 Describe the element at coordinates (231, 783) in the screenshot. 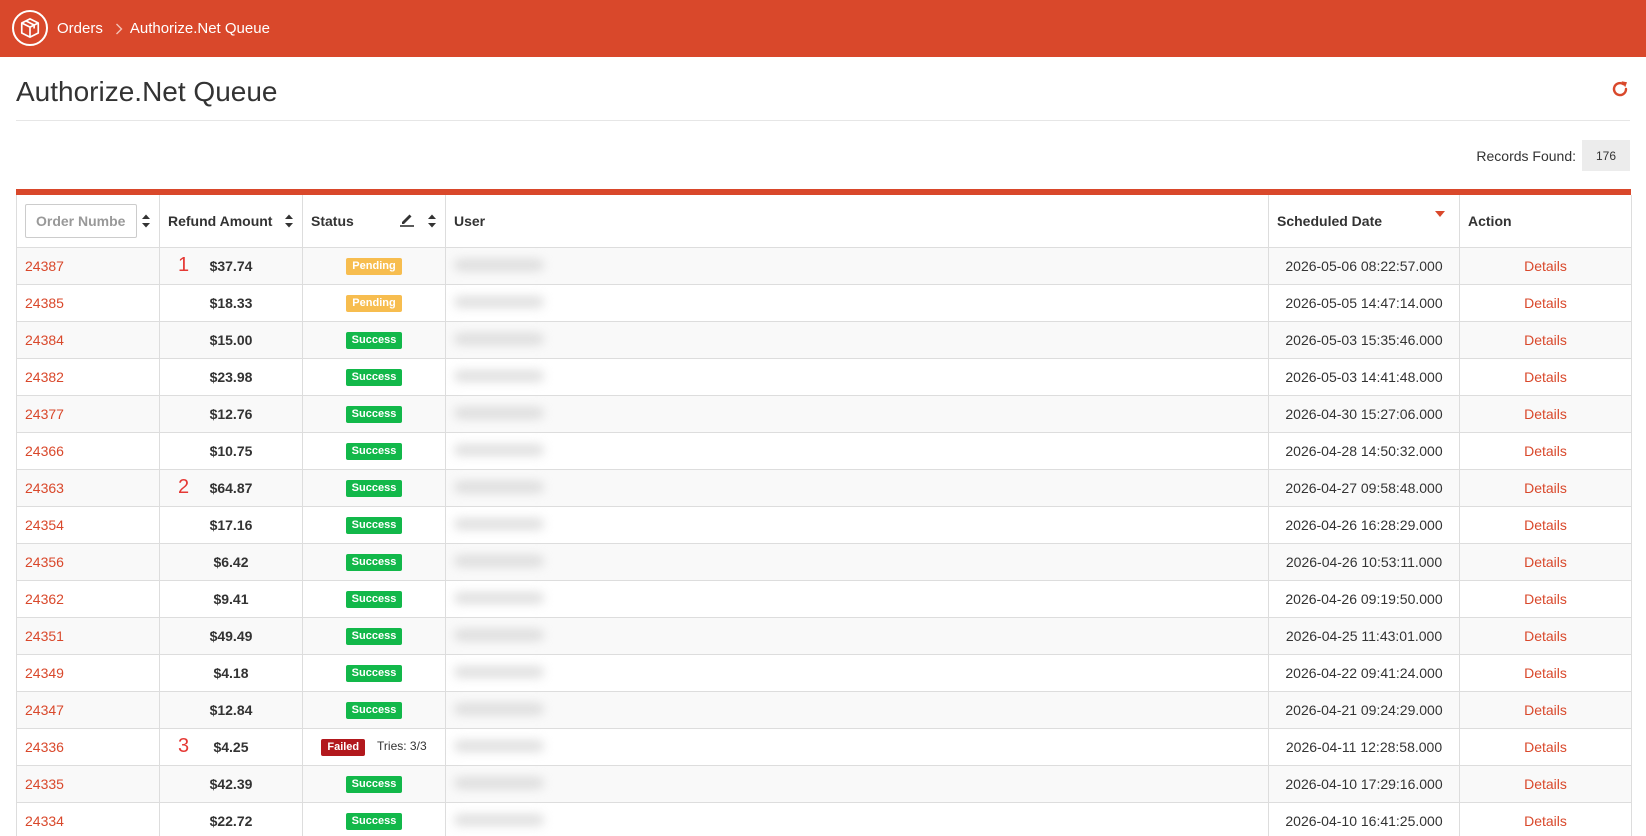

I see `refund-amount-cell: $42.39` at that location.